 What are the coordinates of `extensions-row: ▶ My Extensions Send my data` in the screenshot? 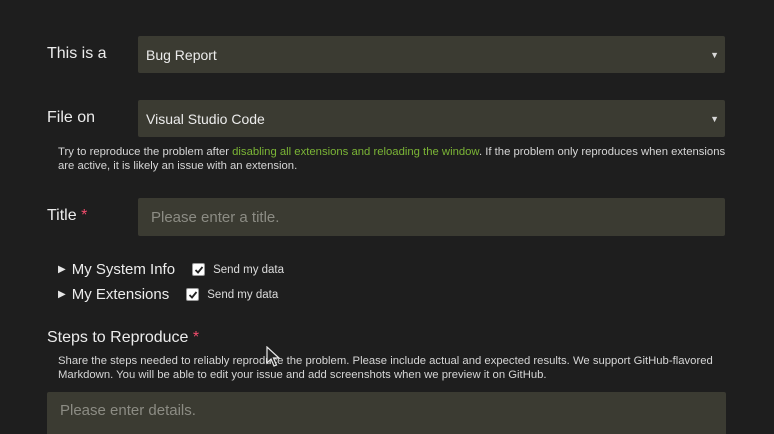 It's located at (168, 294).